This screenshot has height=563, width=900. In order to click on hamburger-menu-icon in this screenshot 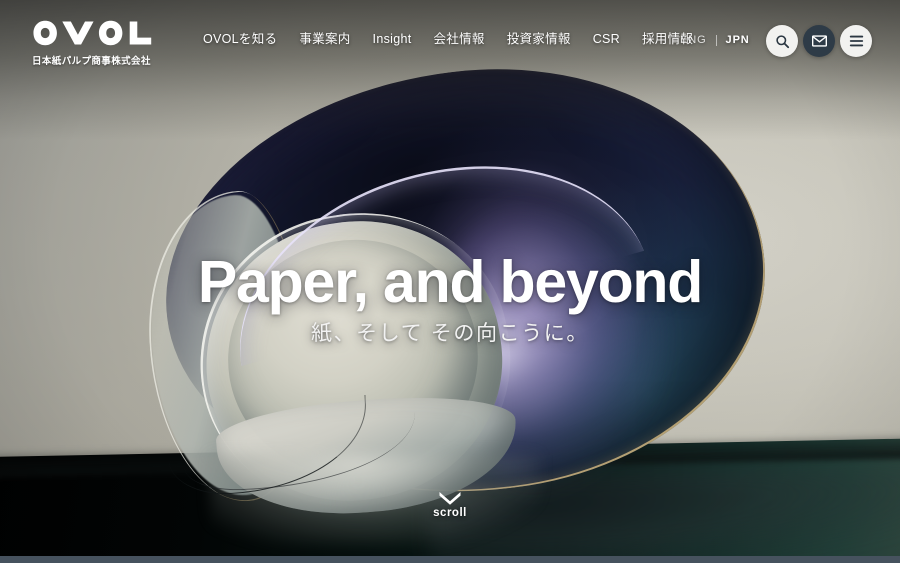, I will do `click(856, 41)`.